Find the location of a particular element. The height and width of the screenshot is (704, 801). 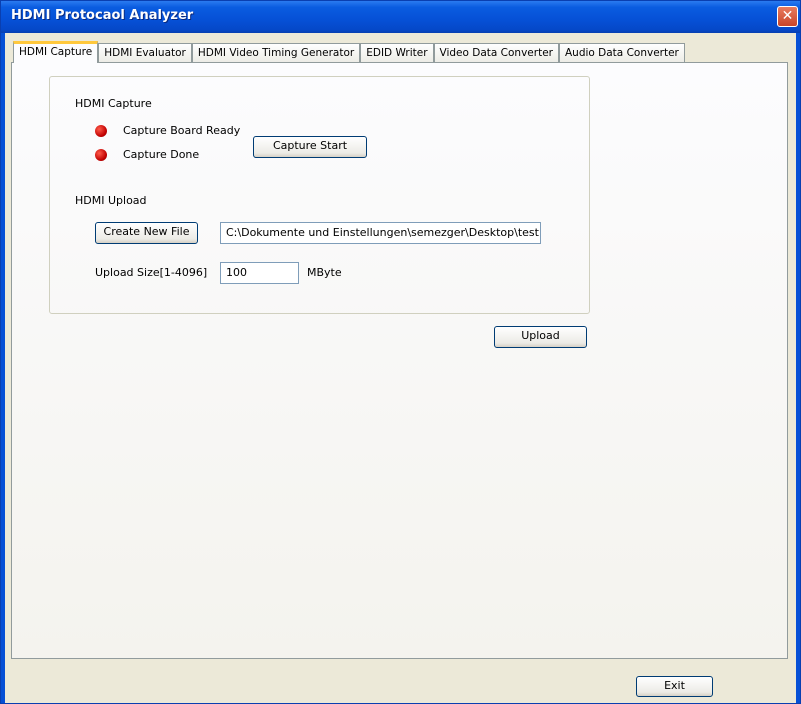

exit-button: Exit is located at coordinates (674, 686).